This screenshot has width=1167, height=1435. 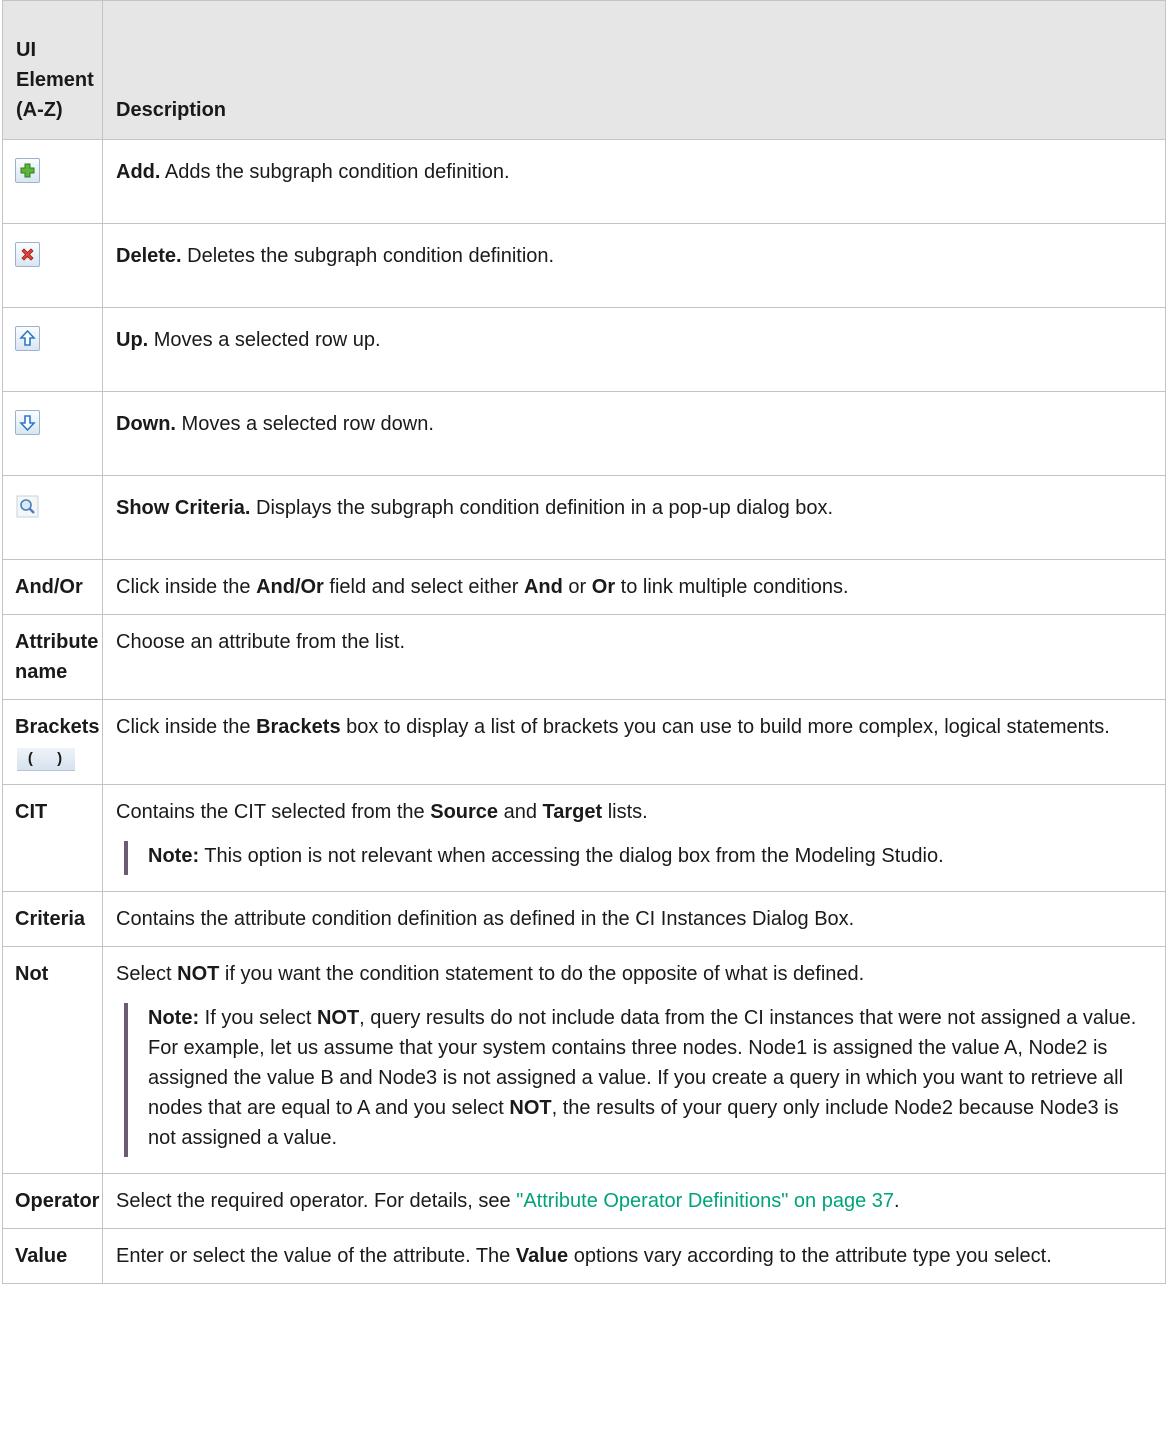 I want to click on row-description: Down. Moves a selected row down., so click(x=634, y=433).